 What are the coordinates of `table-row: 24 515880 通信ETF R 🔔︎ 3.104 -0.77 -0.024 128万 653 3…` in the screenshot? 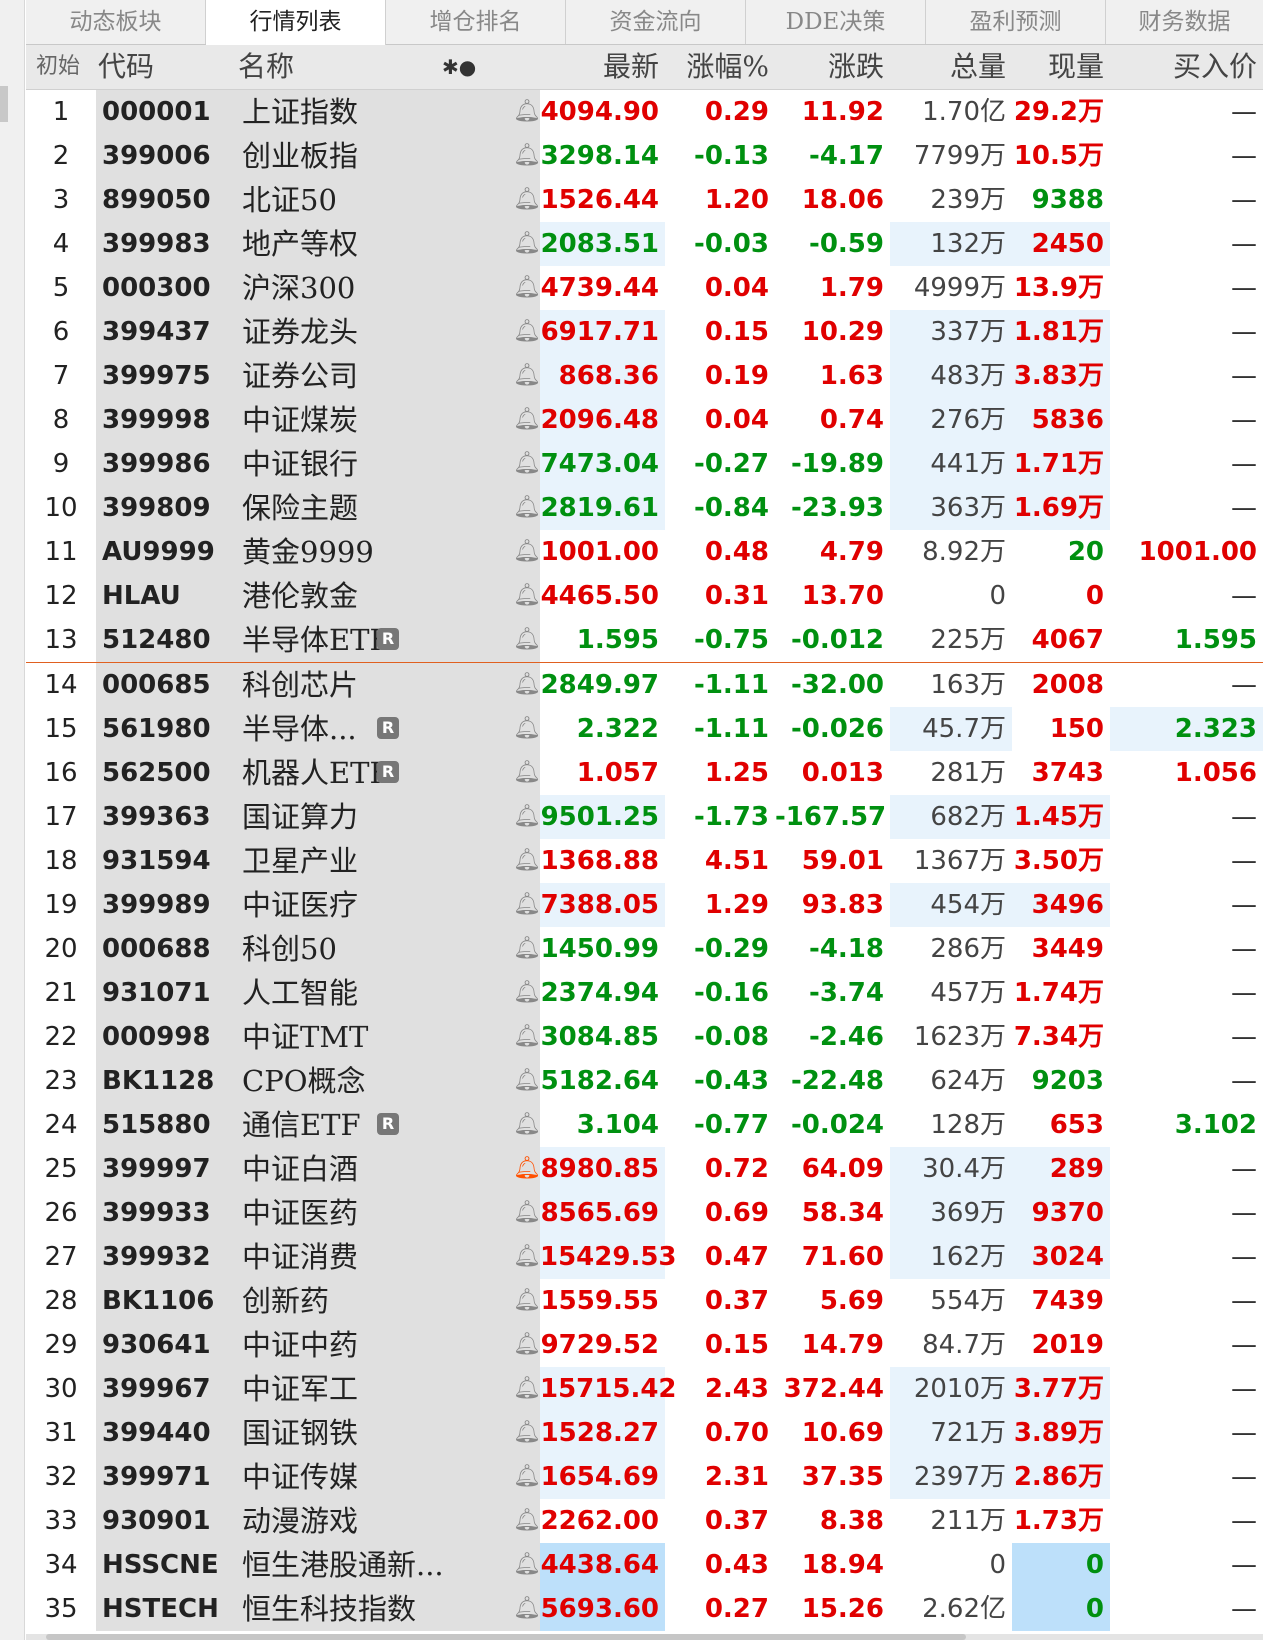 It's located at (644, 1125).